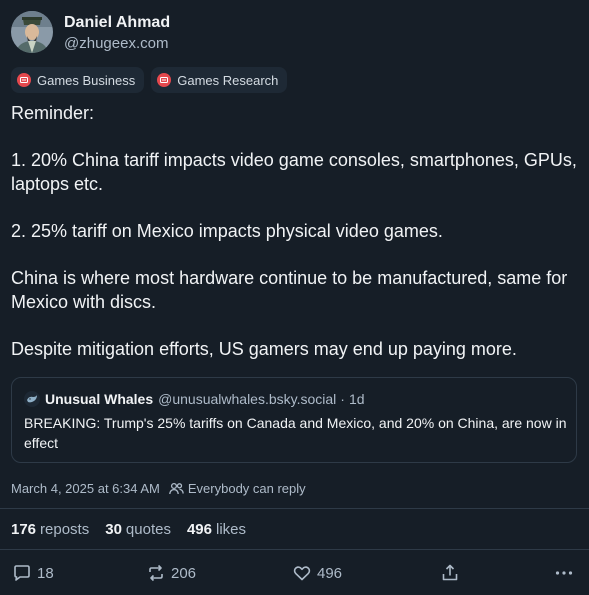 This screenshot has width=589, height=595. I want to click on more-options-button, so click(564, 573).